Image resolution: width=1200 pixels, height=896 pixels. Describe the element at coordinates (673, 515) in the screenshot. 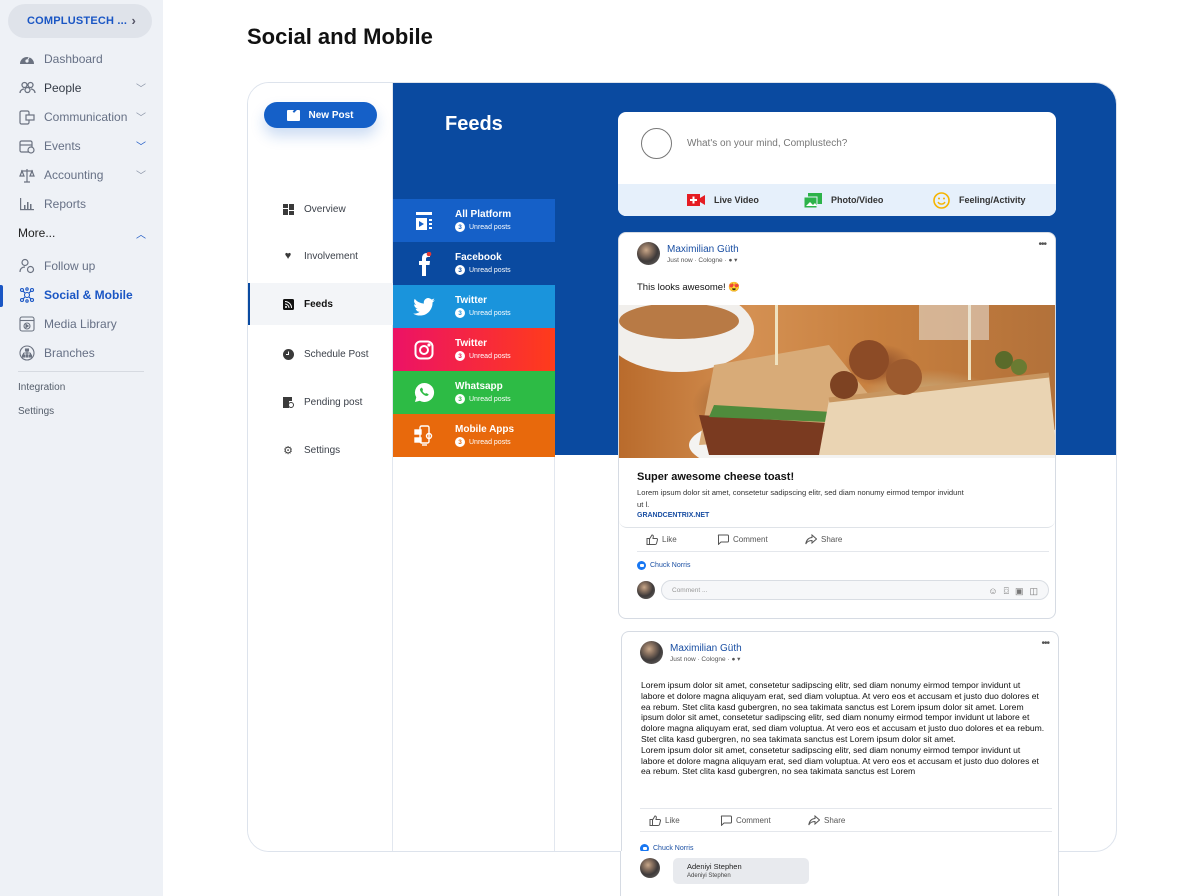

I see `link-domain: GRANDCENTRIX.NET` at that location.